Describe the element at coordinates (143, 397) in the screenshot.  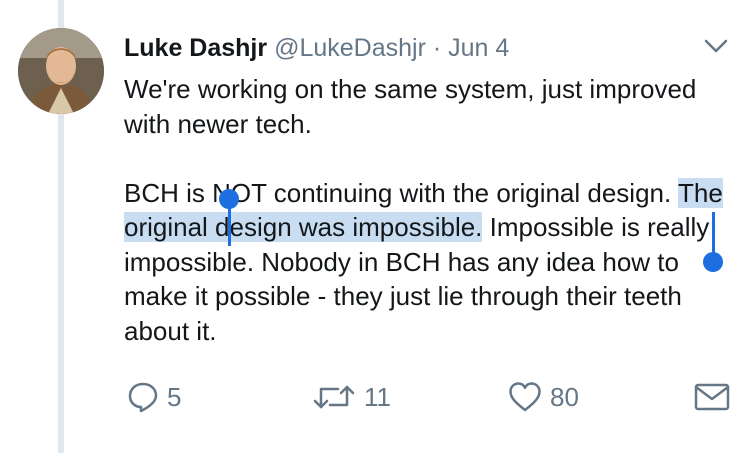
I see `reply-bubble-icon` at that location.